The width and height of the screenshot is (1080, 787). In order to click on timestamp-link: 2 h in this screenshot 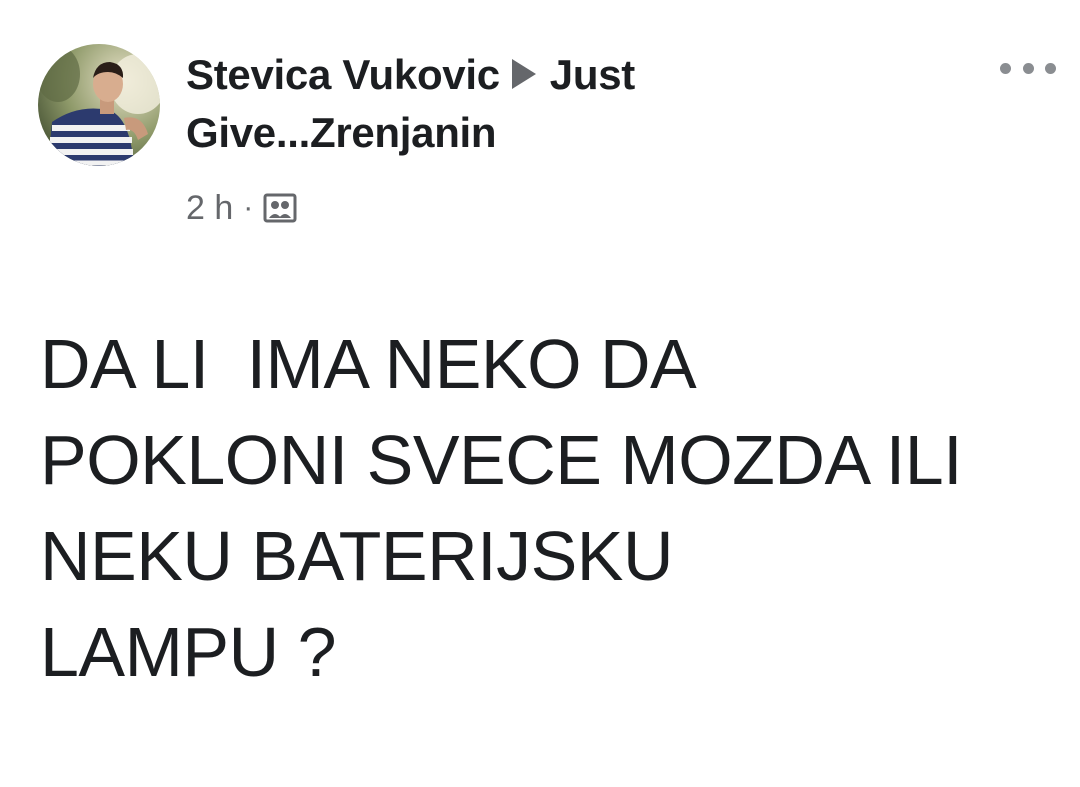, I will do `click(209, 208)`.